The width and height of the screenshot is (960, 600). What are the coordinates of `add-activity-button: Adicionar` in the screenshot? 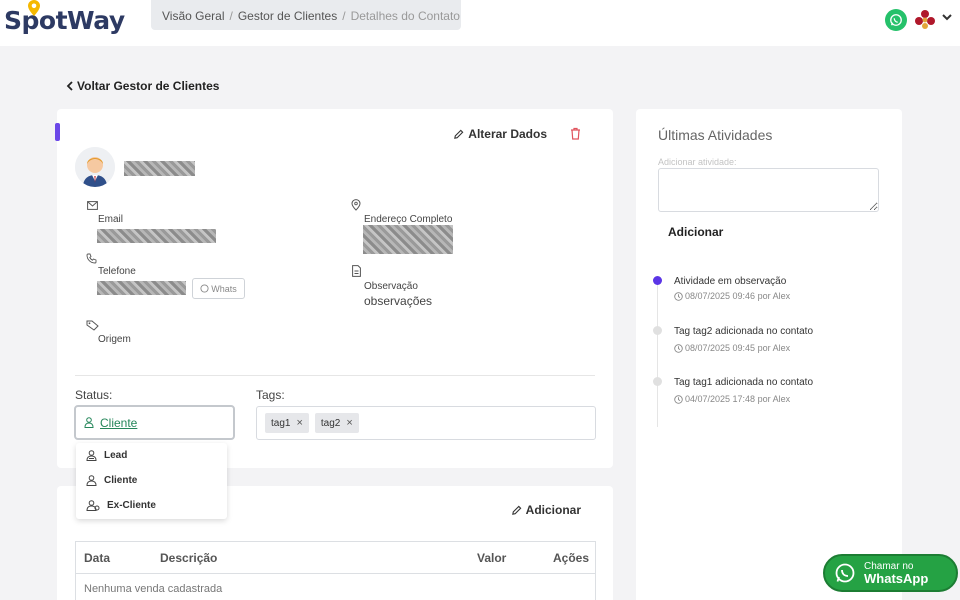 It's located at (695, 232).